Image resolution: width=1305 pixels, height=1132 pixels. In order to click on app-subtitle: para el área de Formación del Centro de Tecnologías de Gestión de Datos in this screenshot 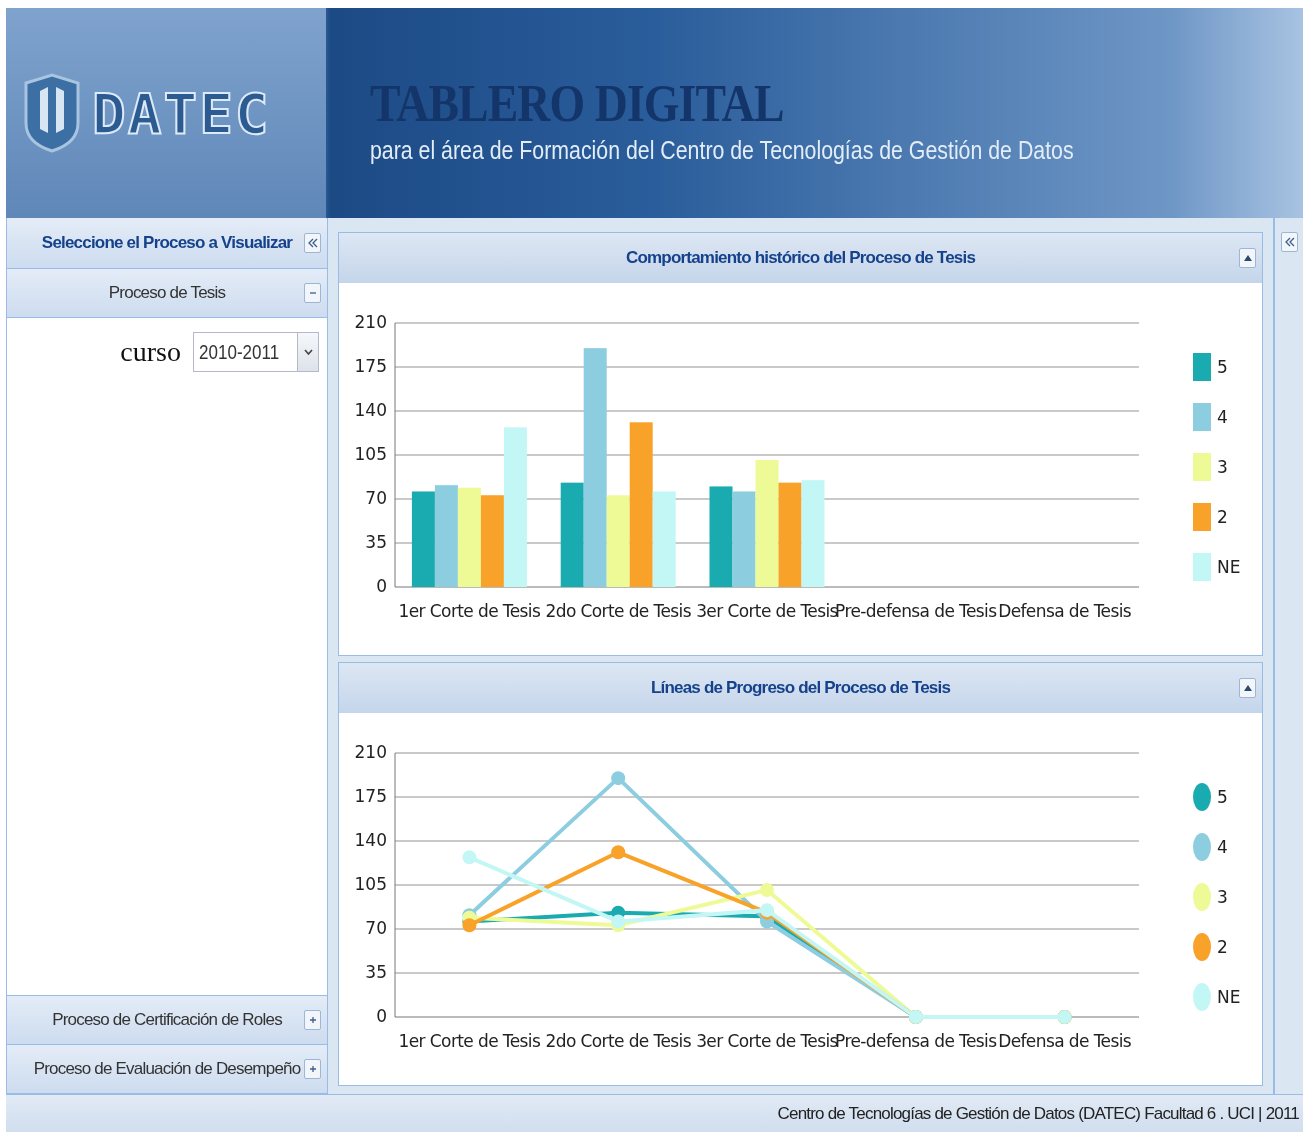, I will do `click(722, 150)`.